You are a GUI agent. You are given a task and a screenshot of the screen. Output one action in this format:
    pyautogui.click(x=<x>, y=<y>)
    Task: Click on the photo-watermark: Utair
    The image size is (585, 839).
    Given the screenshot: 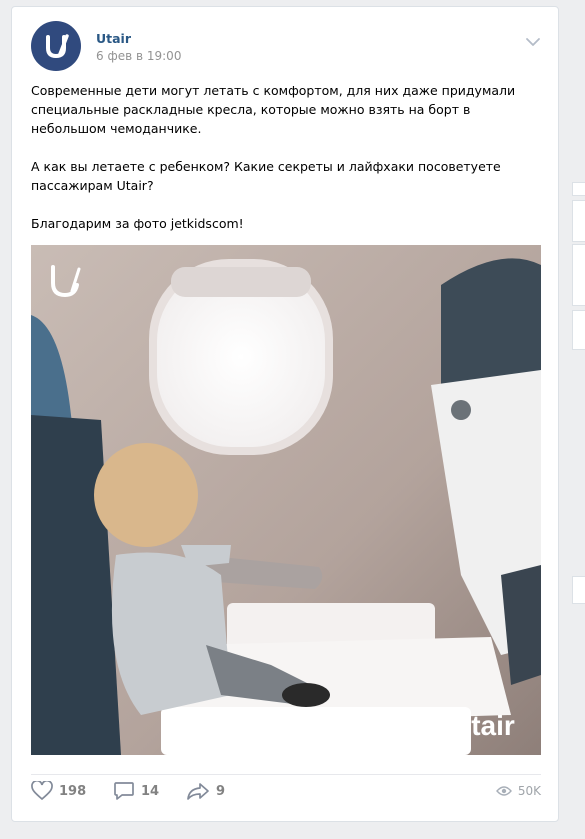 What is the action you would take?
    pyautogui.click(x=483, y=725)
    